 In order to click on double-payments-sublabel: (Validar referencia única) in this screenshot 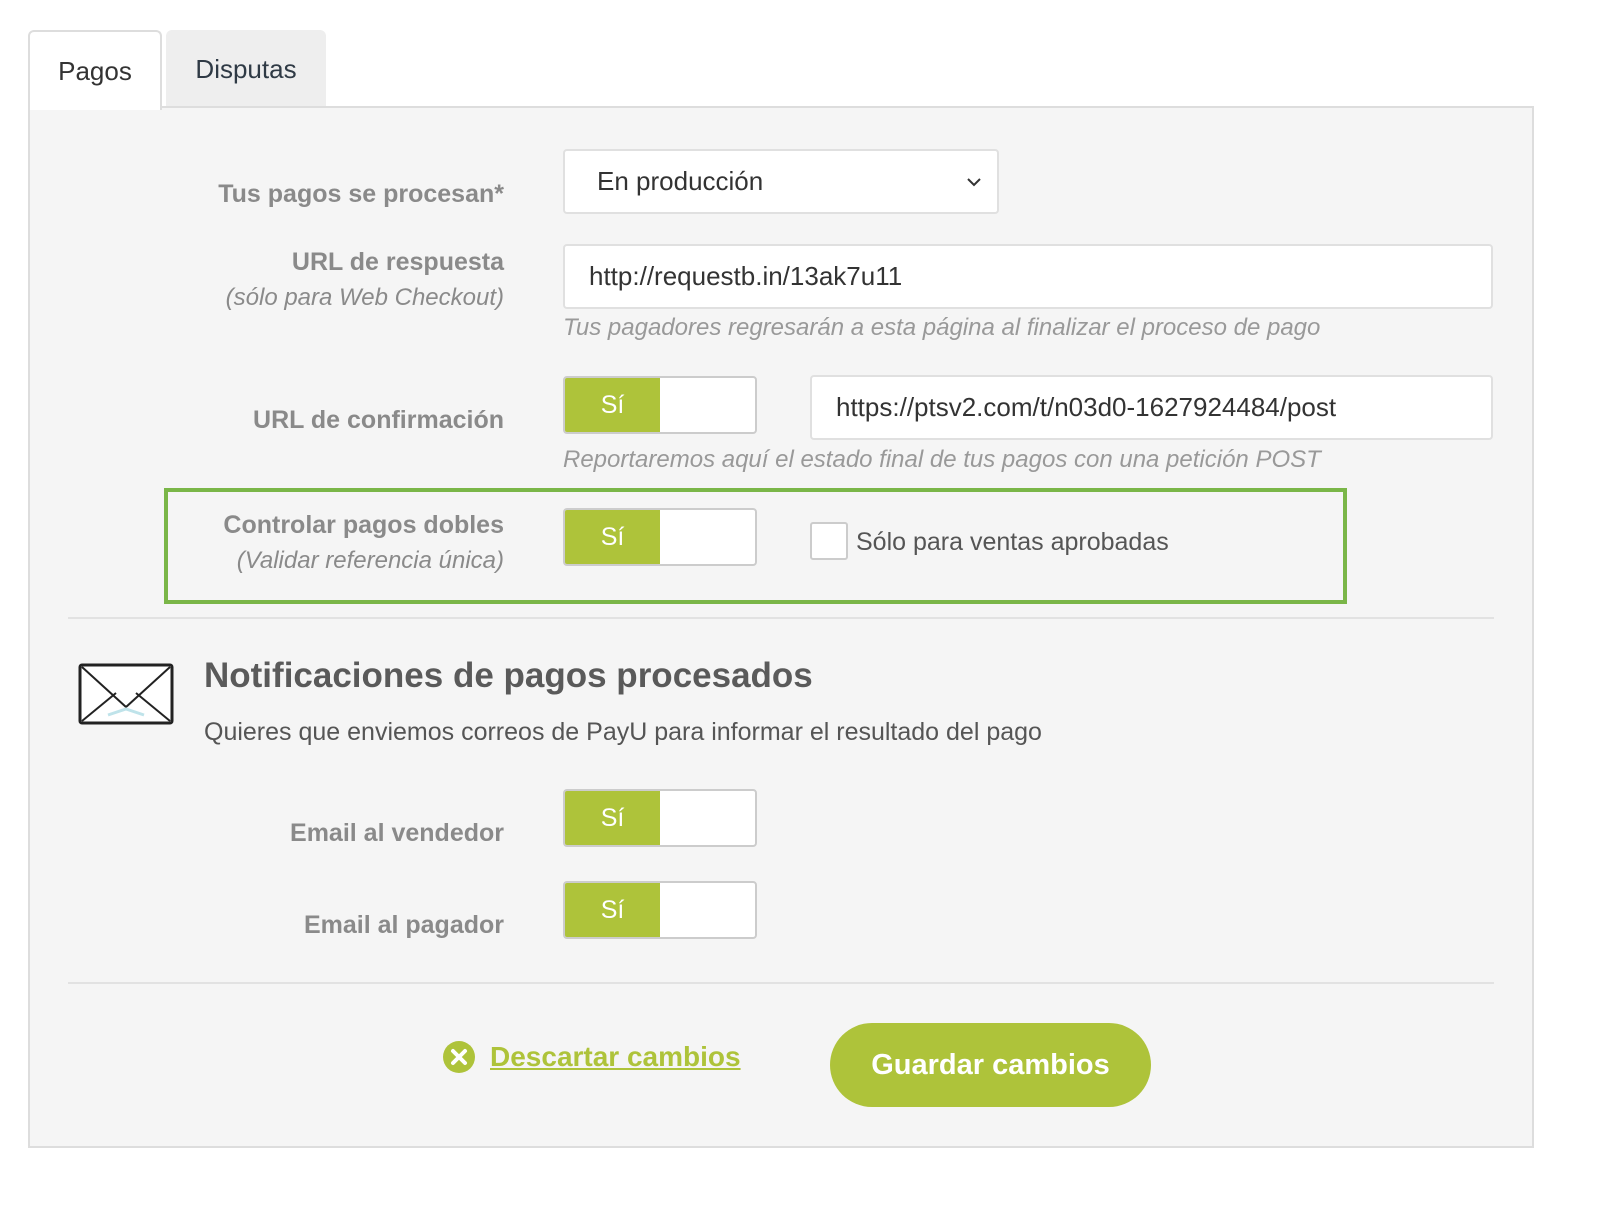, I will do `click(370, 560)`.